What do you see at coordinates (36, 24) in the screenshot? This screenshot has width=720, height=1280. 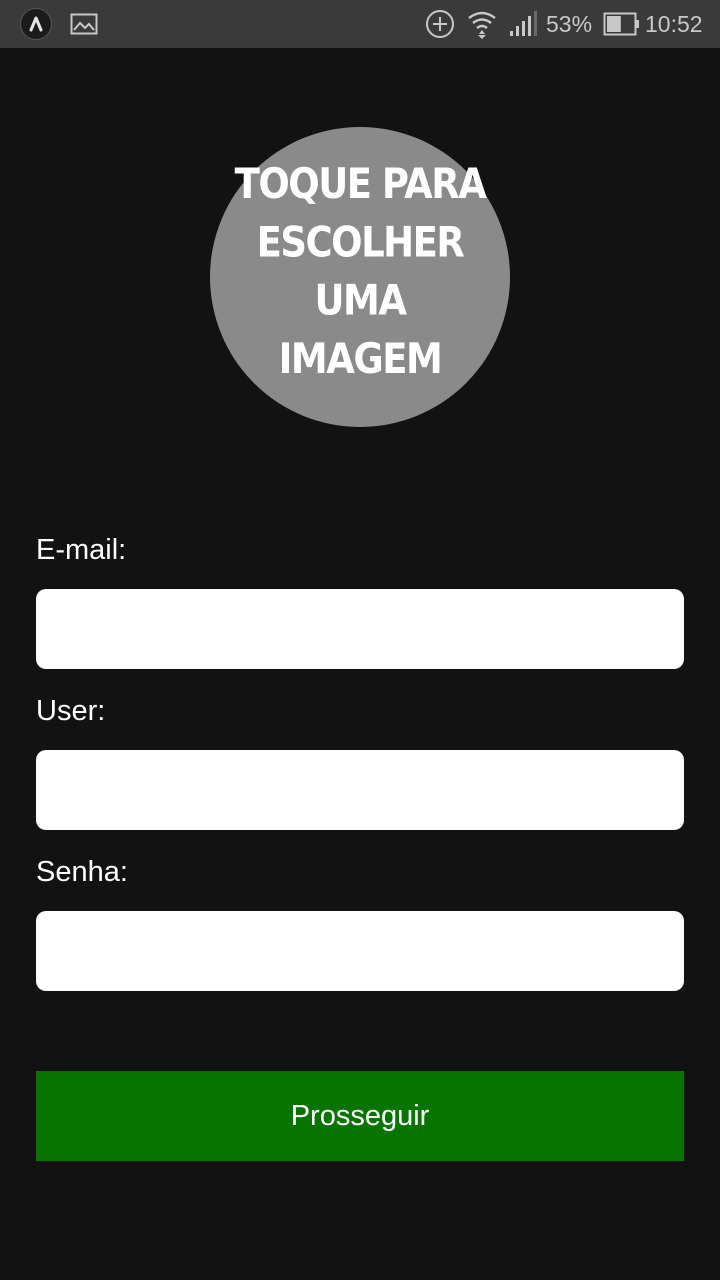 I see `app-launcher-icon` at bounding box center [36, 24].